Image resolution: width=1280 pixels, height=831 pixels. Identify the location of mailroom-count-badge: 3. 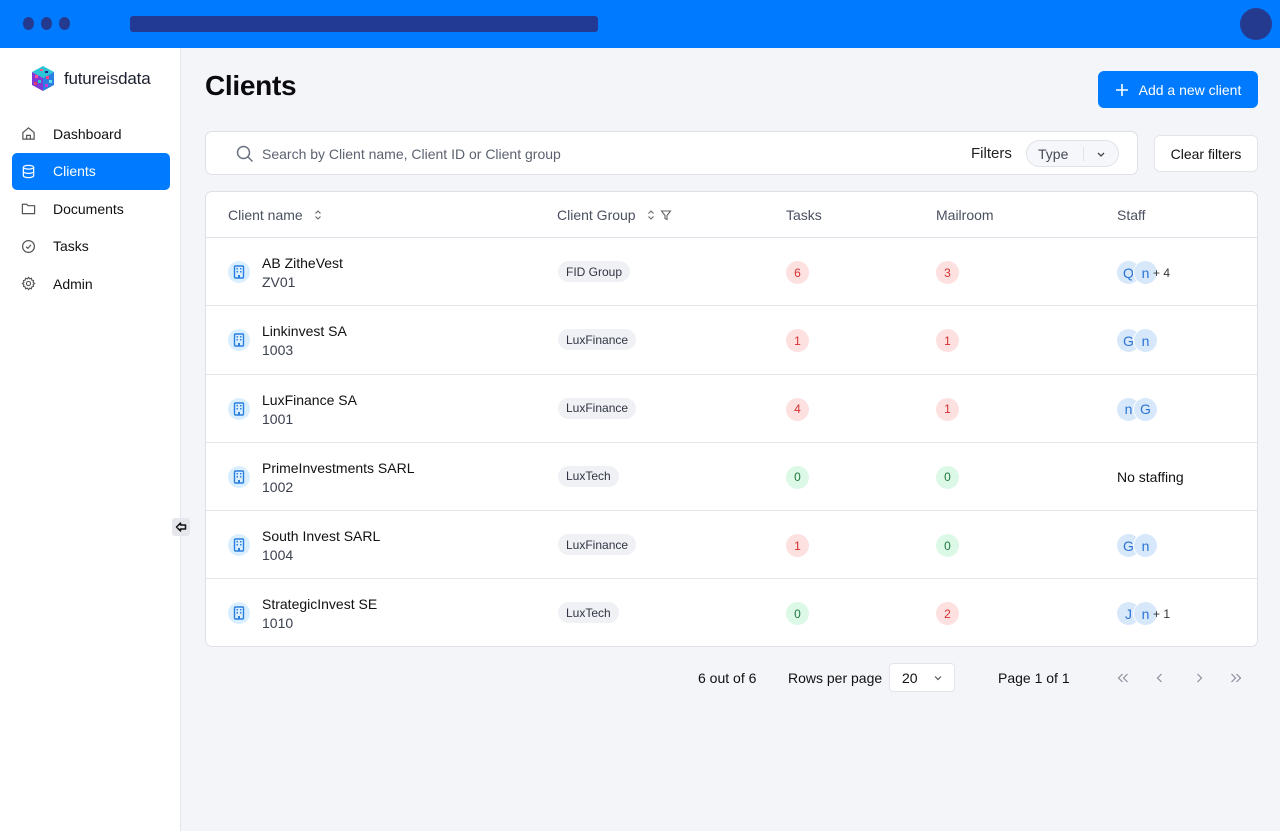
(947, 272).